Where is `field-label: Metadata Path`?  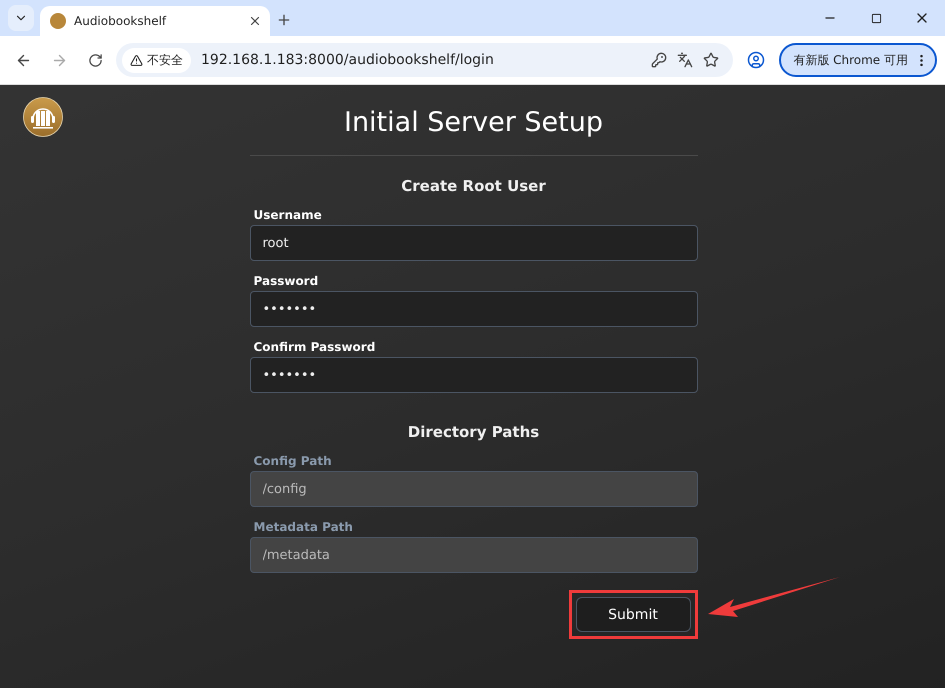
field-label: Metadata Path is located at coordinates (304, 527).